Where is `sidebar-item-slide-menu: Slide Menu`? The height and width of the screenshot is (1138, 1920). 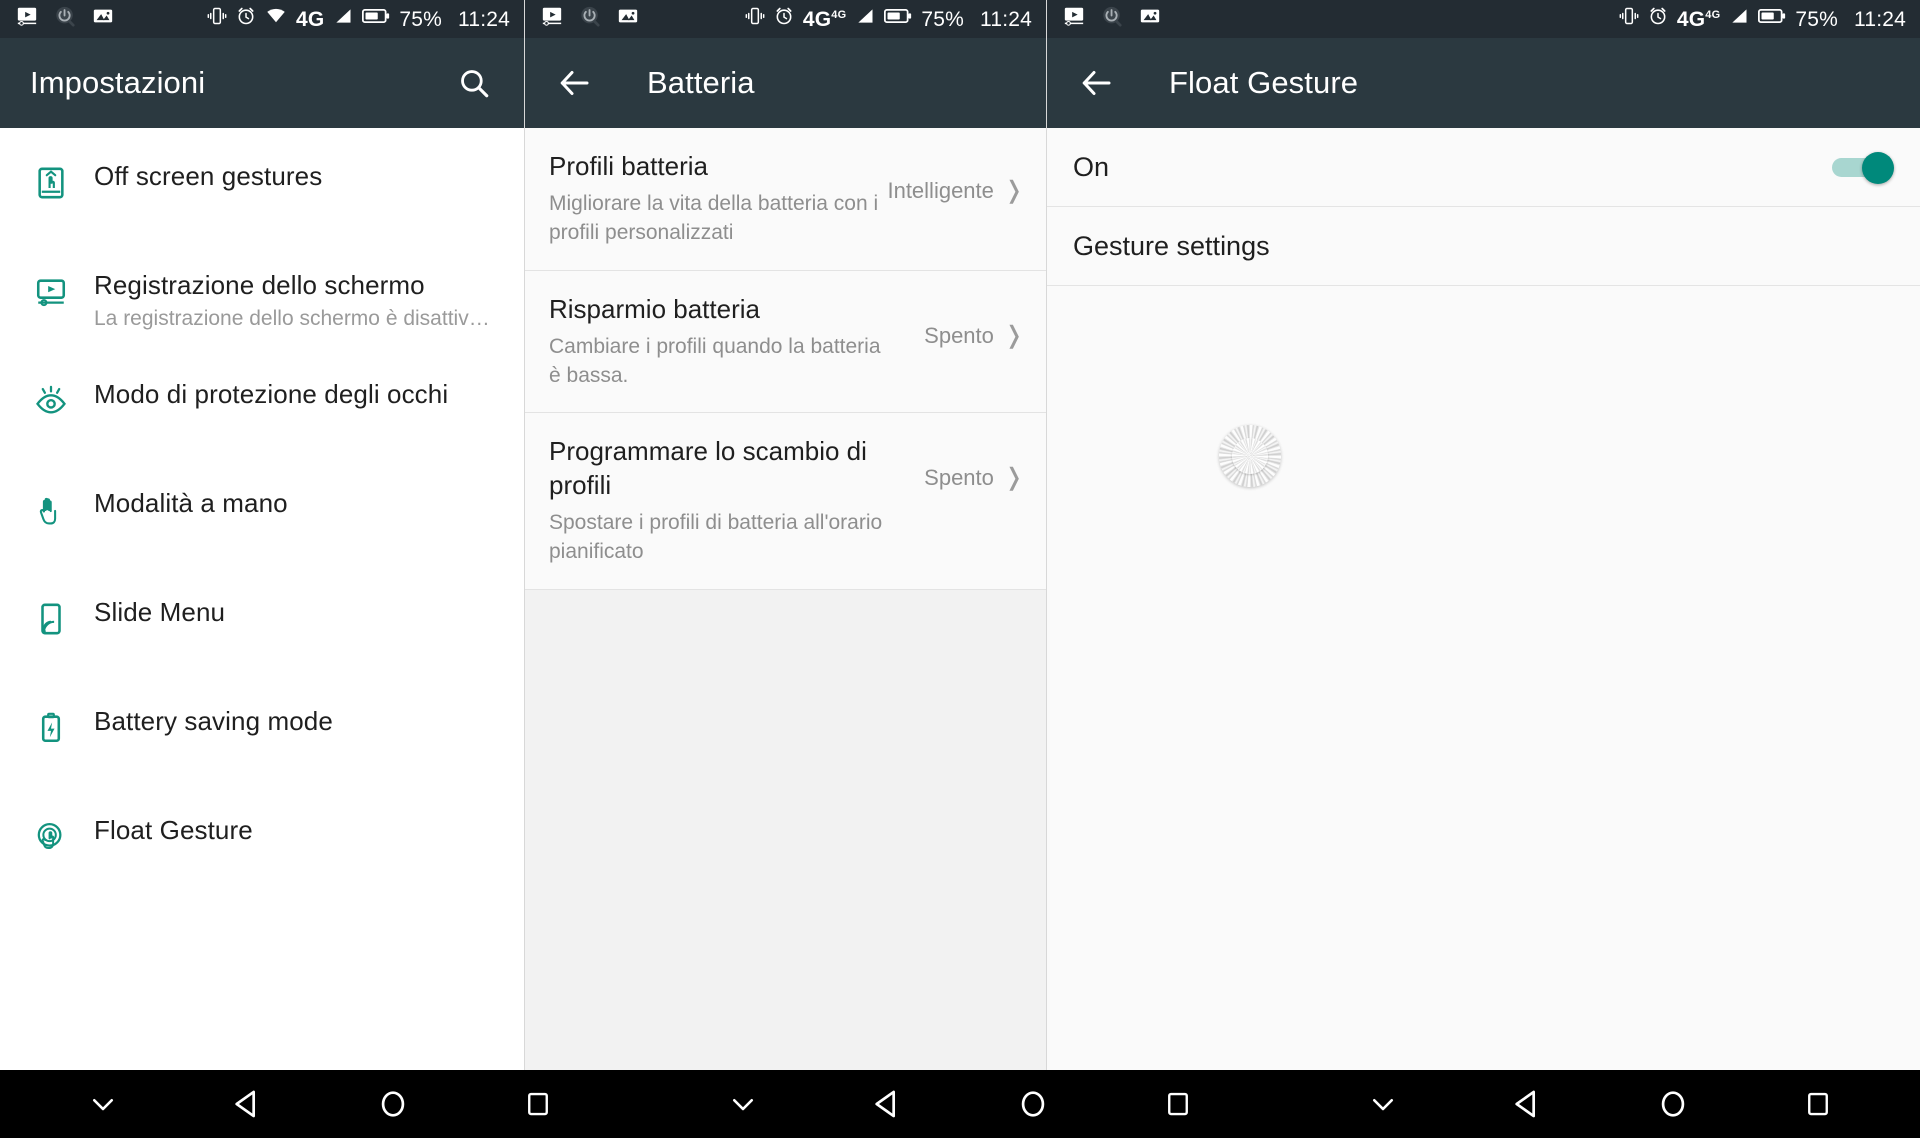 sidebar-item-slide-menu: Slide Menu is located at coordinates (262, 628).